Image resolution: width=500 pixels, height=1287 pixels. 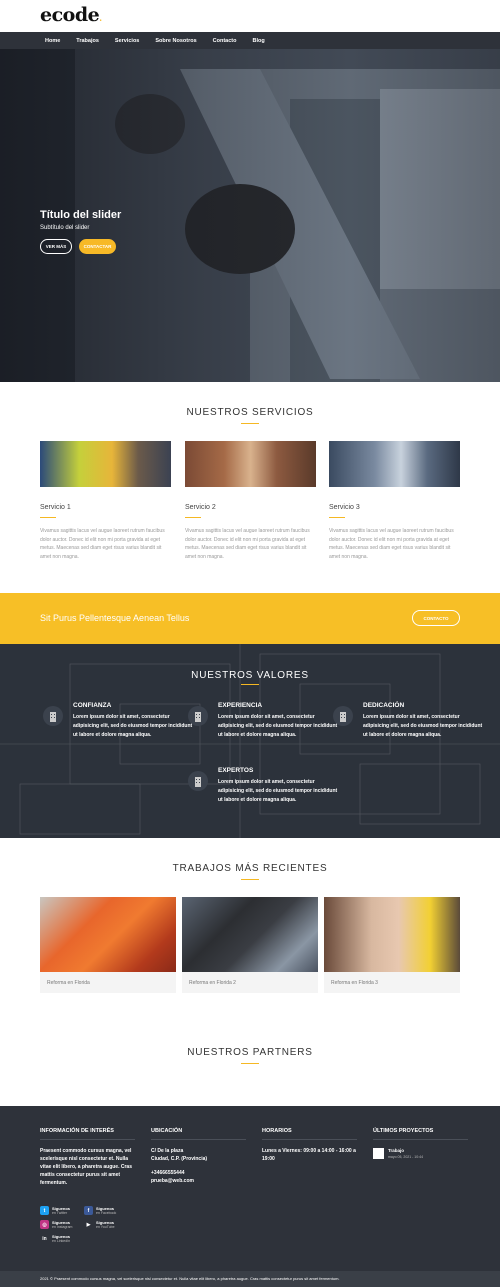 What do you see at coordinates (250, 507) in the screenshot?
I see `service-name: Servicio 2` at bounding box center [250, 507].